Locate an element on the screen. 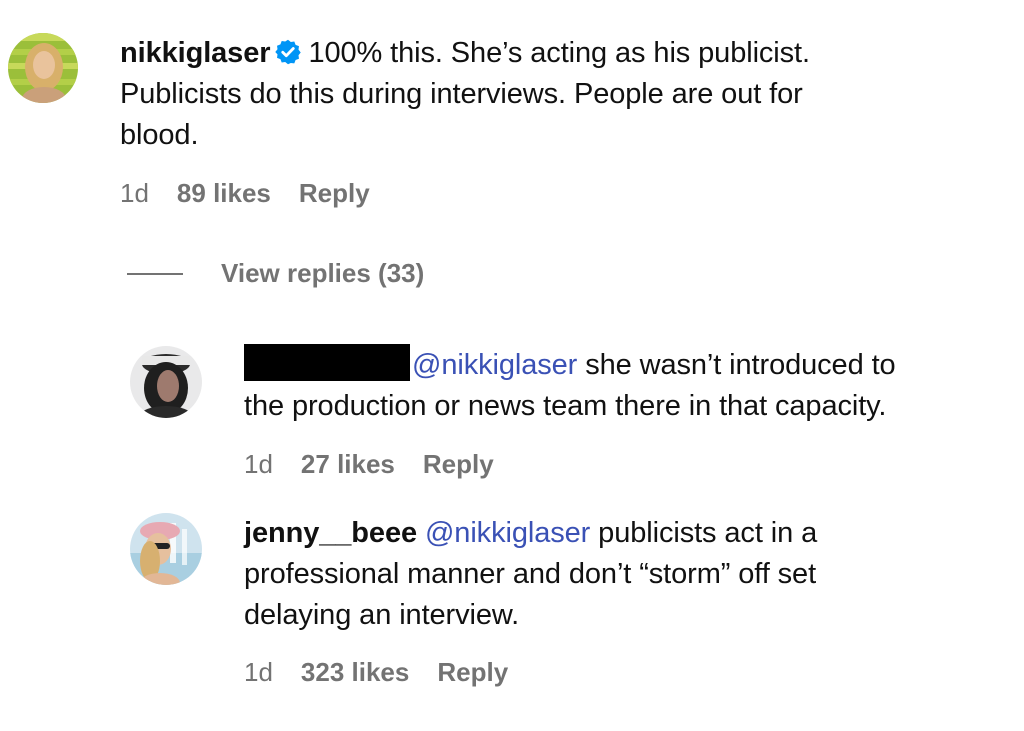 The image size is (1024, 731). reply-text-line1: publicists act in a is located at coordinates (704, 533).